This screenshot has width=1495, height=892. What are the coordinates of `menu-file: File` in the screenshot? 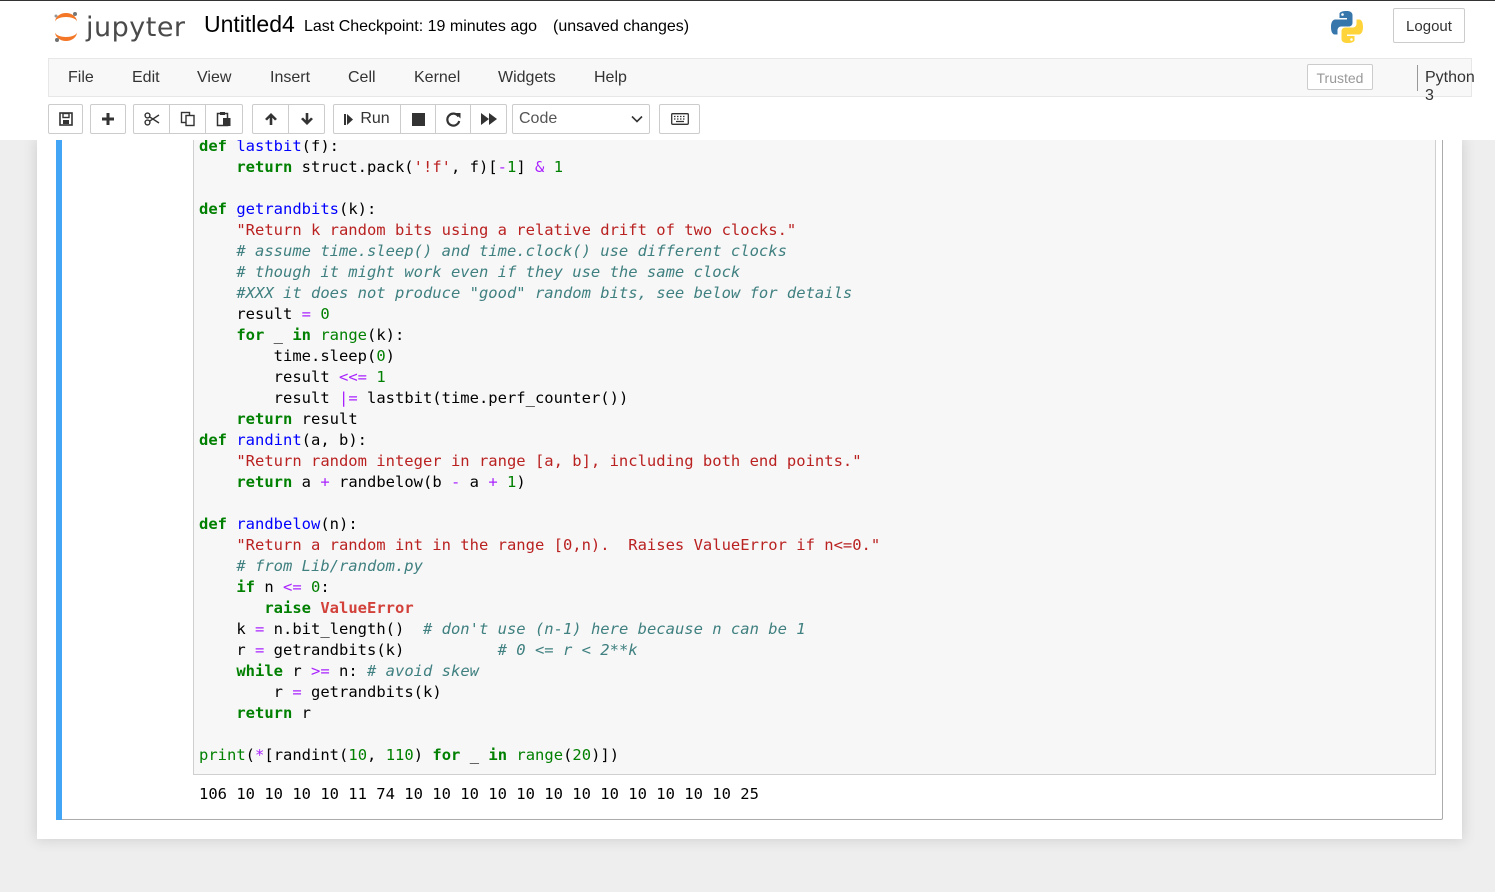 It's located at (81, 78).